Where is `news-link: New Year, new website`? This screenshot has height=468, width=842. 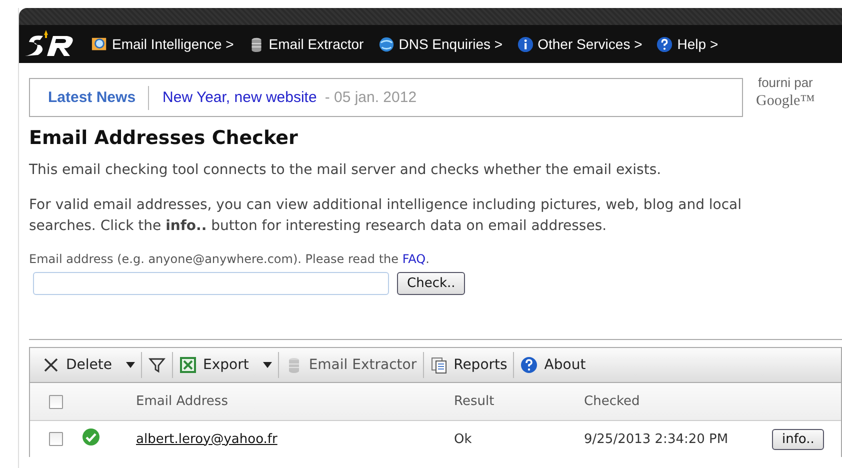 news-link: New Year, new website is located at coordinates (239, 97).